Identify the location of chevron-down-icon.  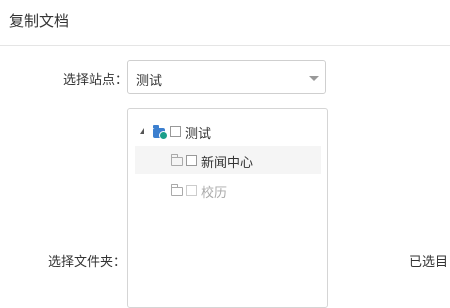
(314, 78).